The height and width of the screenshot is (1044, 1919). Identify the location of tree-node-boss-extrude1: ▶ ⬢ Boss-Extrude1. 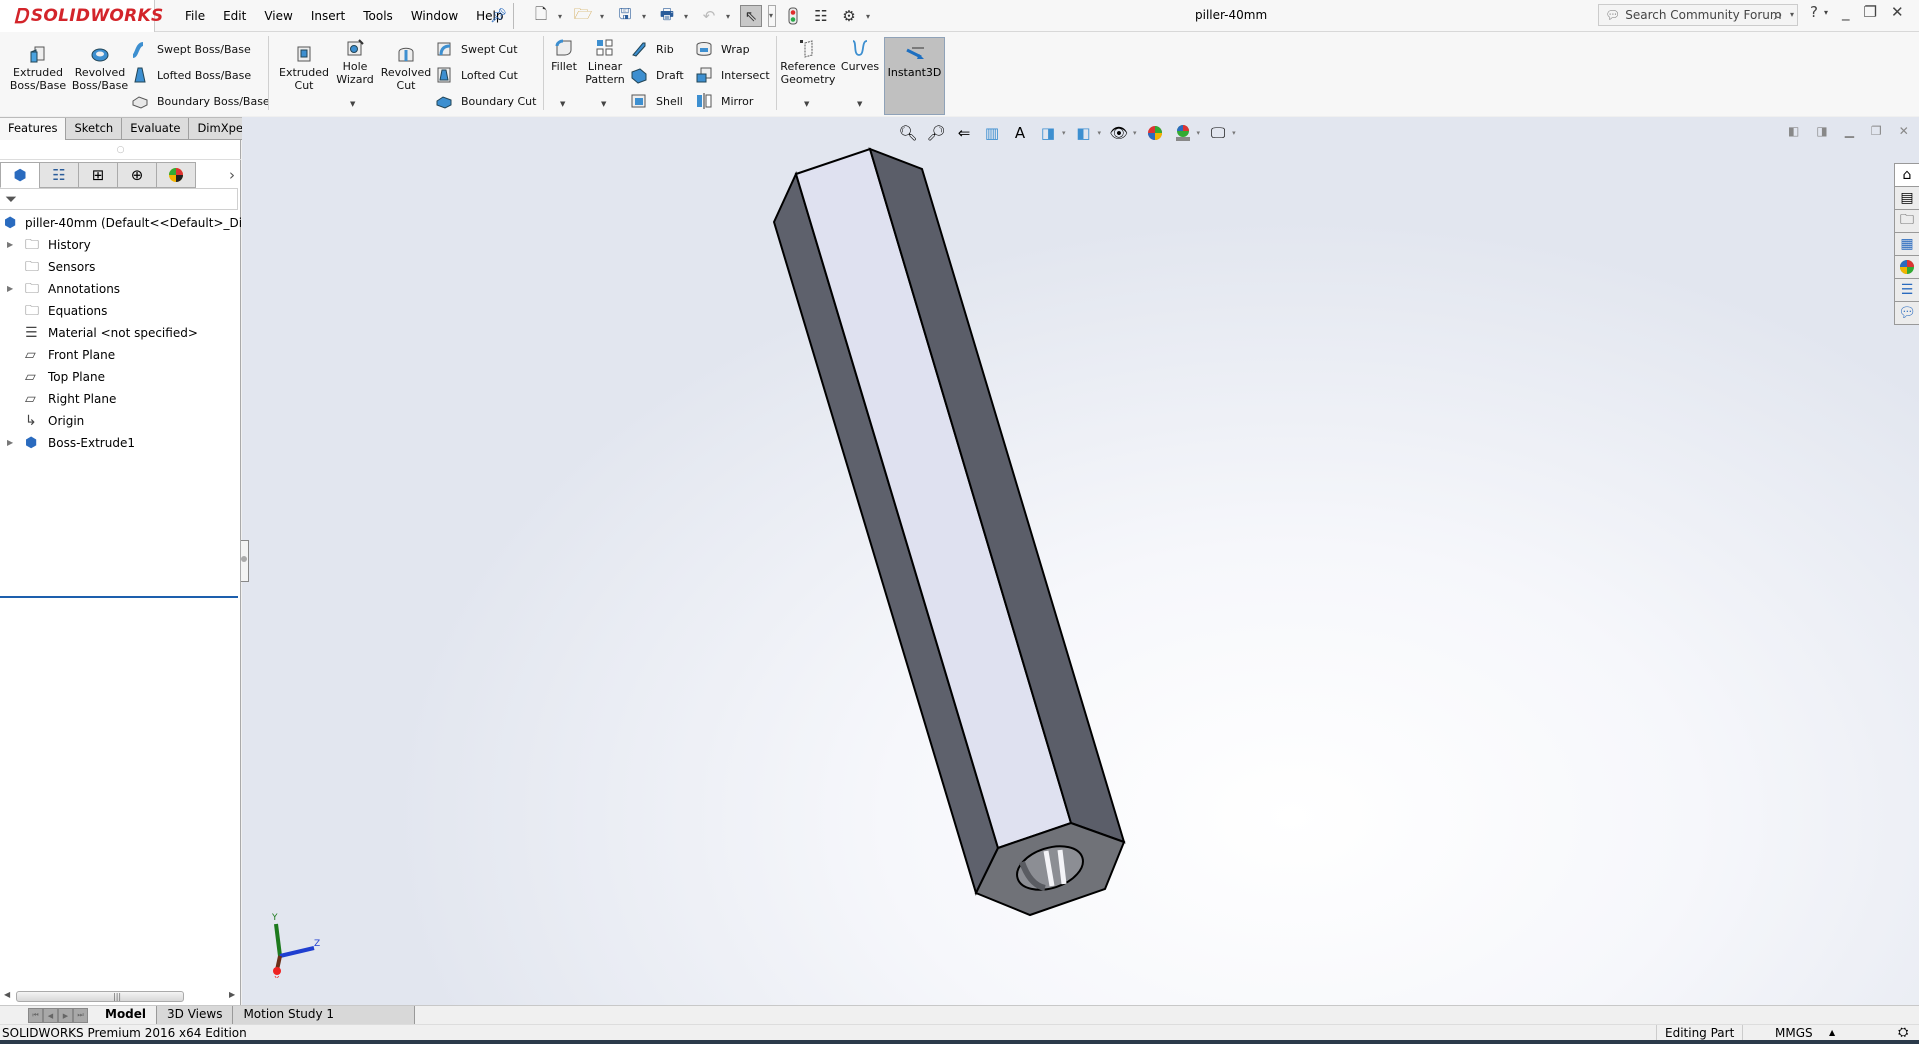
(120, 443).